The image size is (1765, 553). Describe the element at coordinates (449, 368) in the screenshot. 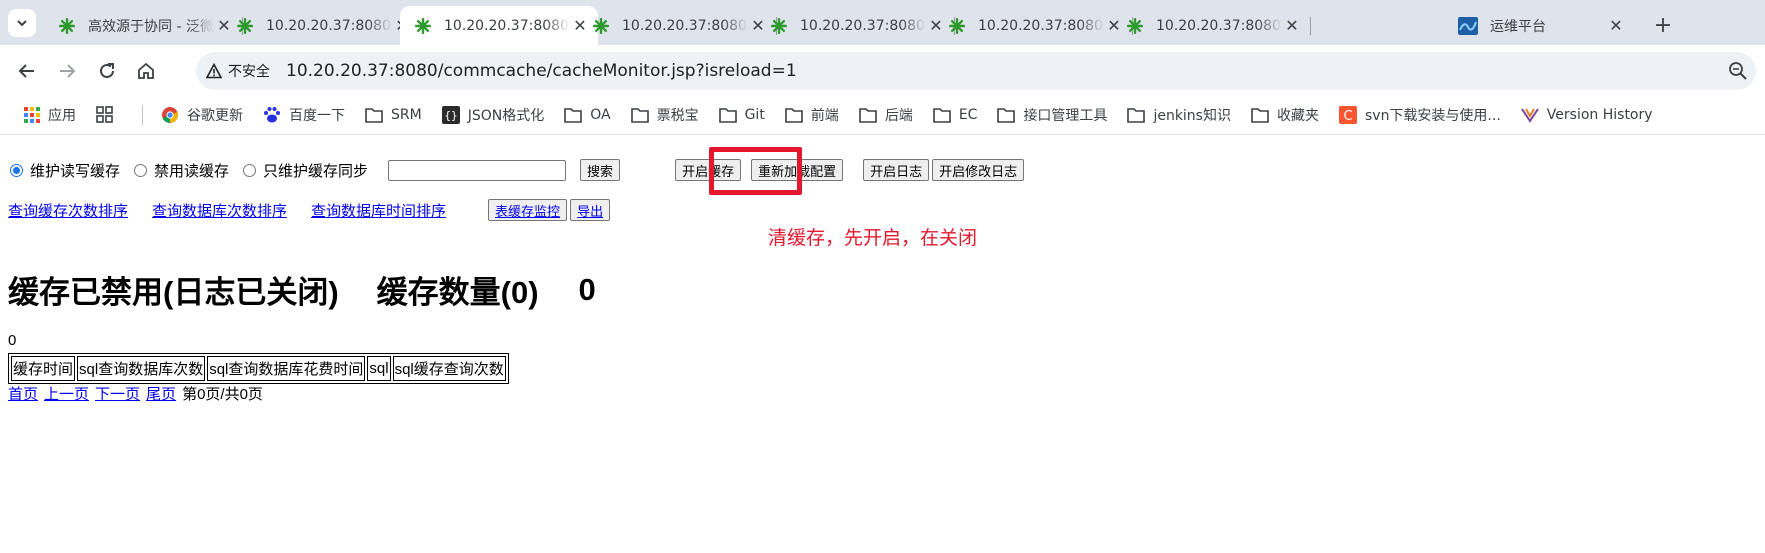

I see `column-header: sql缓存查询次数` at that location.